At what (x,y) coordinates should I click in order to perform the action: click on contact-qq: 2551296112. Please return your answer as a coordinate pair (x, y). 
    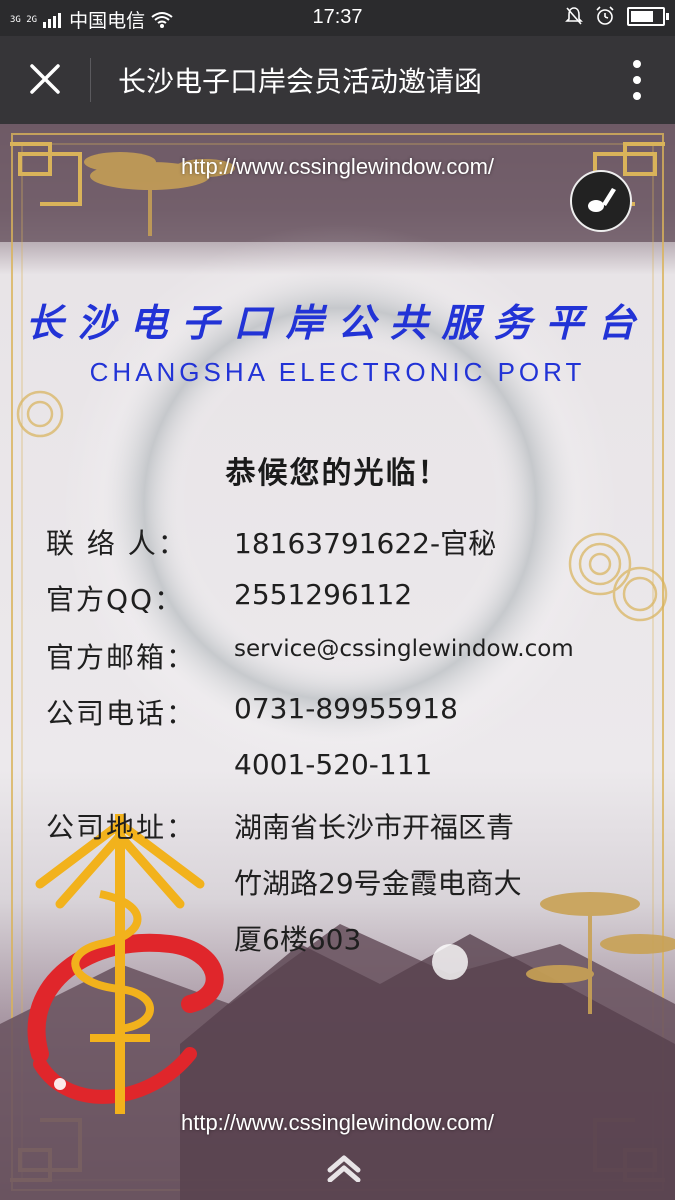
    Looking at the image, I should click on (323, 594).